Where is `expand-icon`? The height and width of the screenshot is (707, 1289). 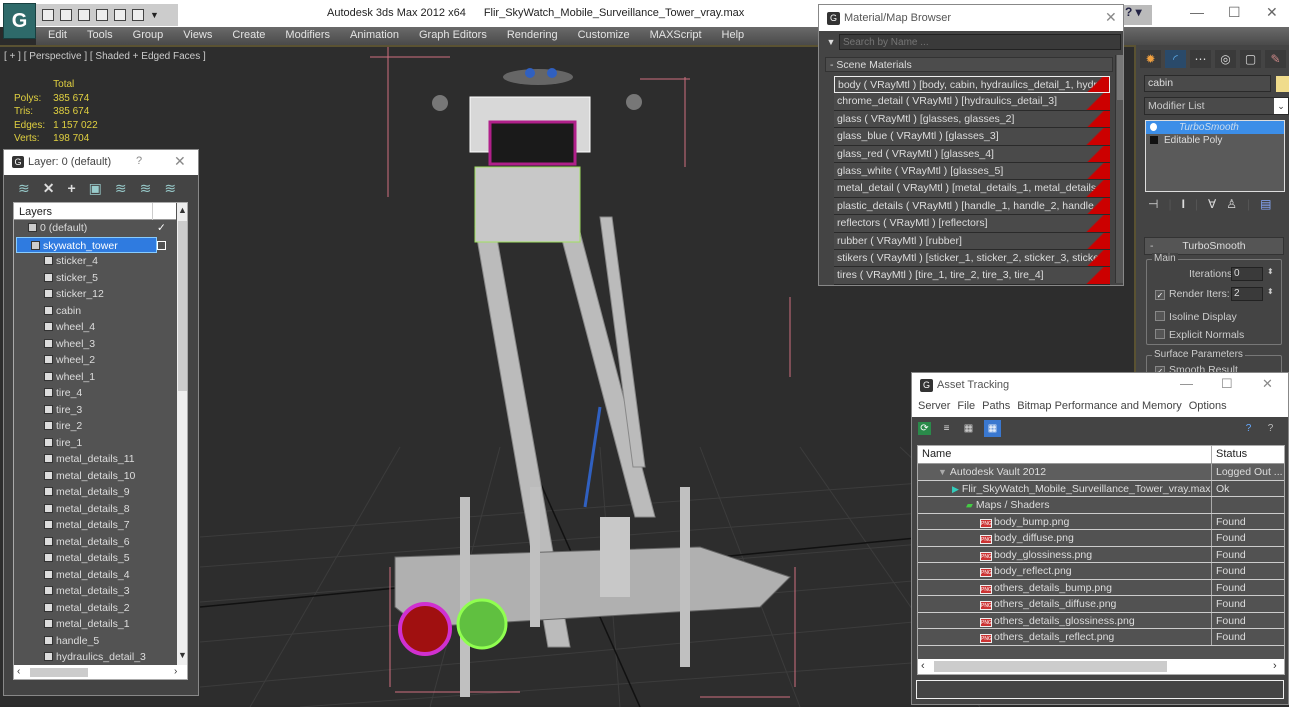
expand-icon is located at coordinates (1154, 140).